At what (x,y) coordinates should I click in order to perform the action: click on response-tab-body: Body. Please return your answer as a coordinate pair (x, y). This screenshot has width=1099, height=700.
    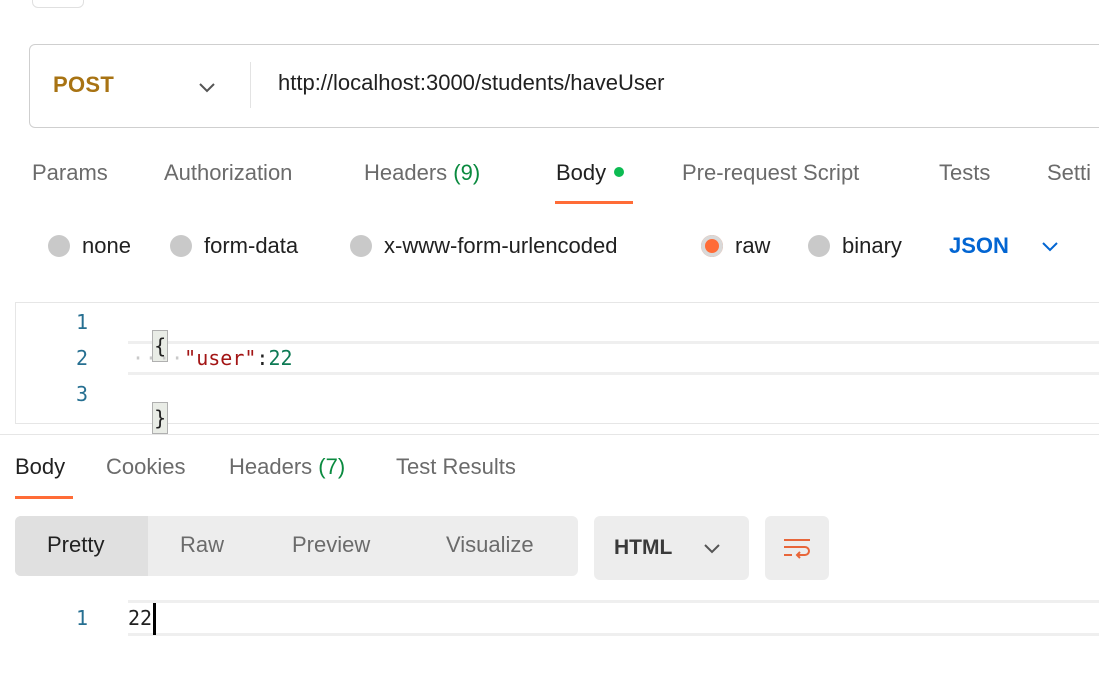
    Looking at the image, I should click on (40, 467).